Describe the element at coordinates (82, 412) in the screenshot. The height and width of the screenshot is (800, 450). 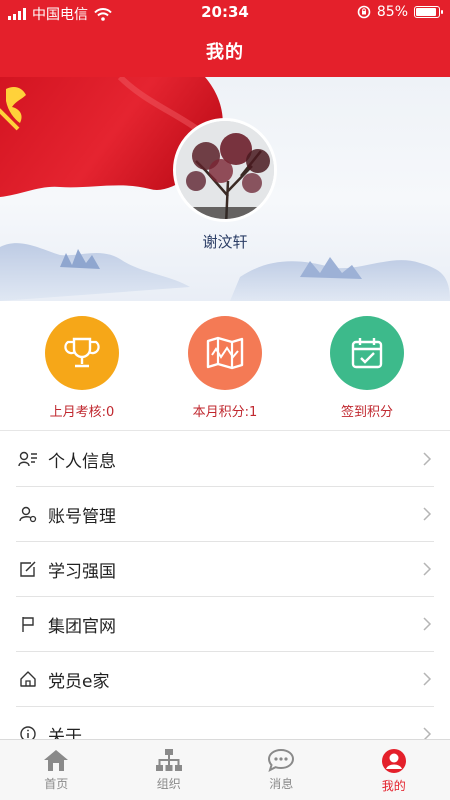
I see `stat-label: 上月考核:0` at that location.